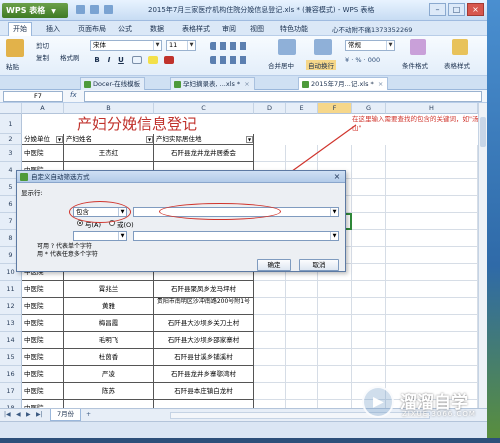 The image size is (500, 443). I want to click on save-icon, so click(80, 9).